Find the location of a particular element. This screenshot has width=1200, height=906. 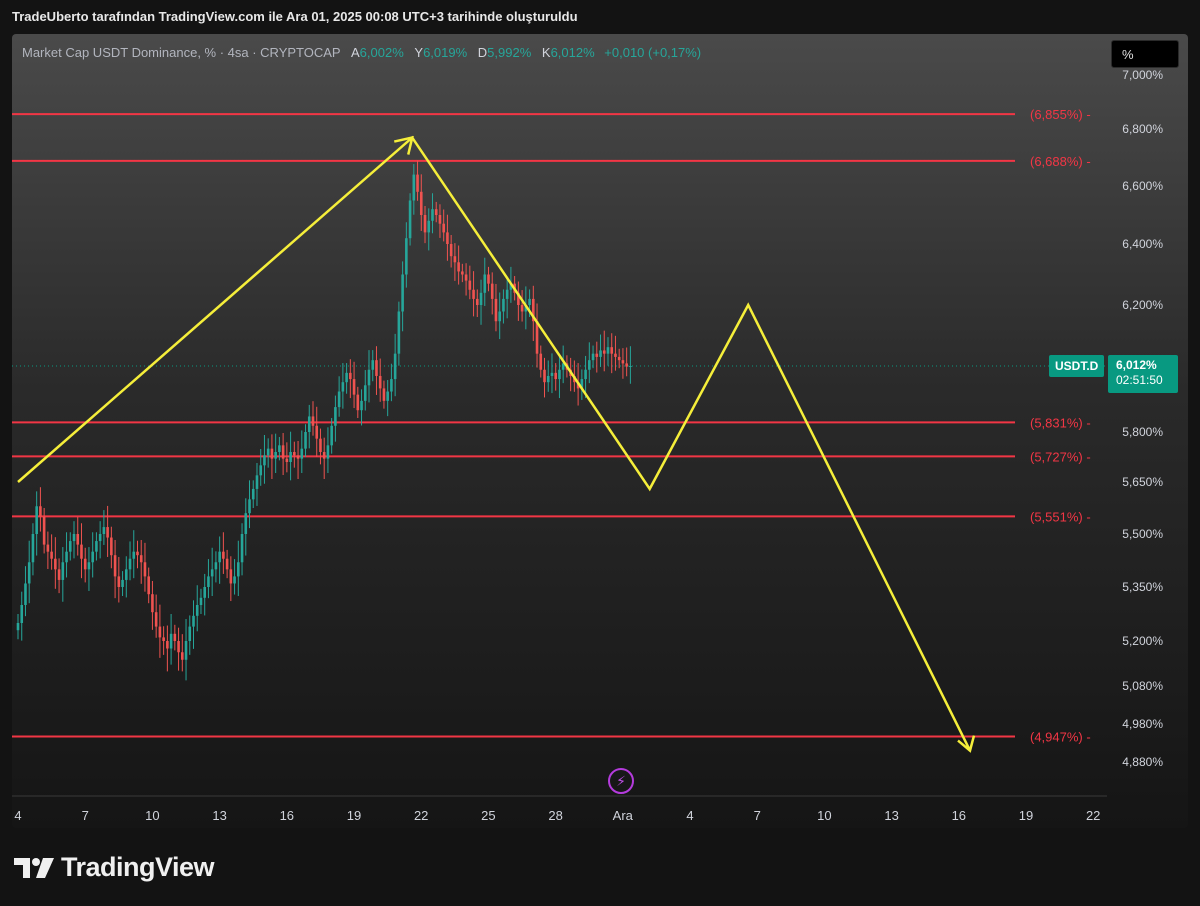

lightning-icon: ⚡ is located at coordinates (621, 781).